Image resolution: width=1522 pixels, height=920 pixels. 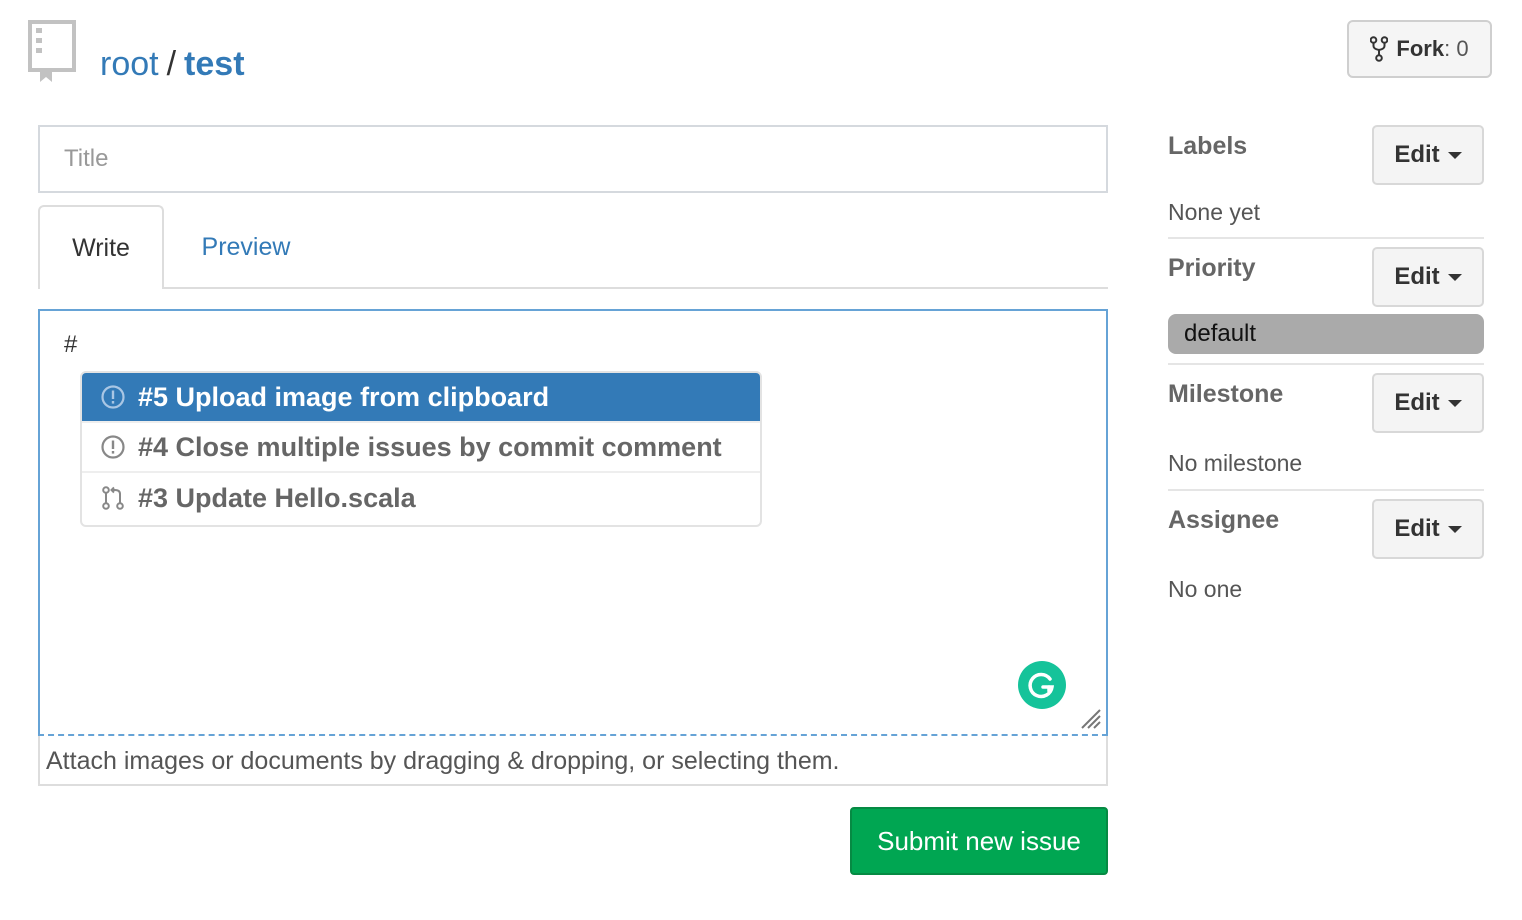 What do you see at coordinates (1447, 48) in the screenshot?
I see `fork-colon: :` at bounding box center [1447, 48].